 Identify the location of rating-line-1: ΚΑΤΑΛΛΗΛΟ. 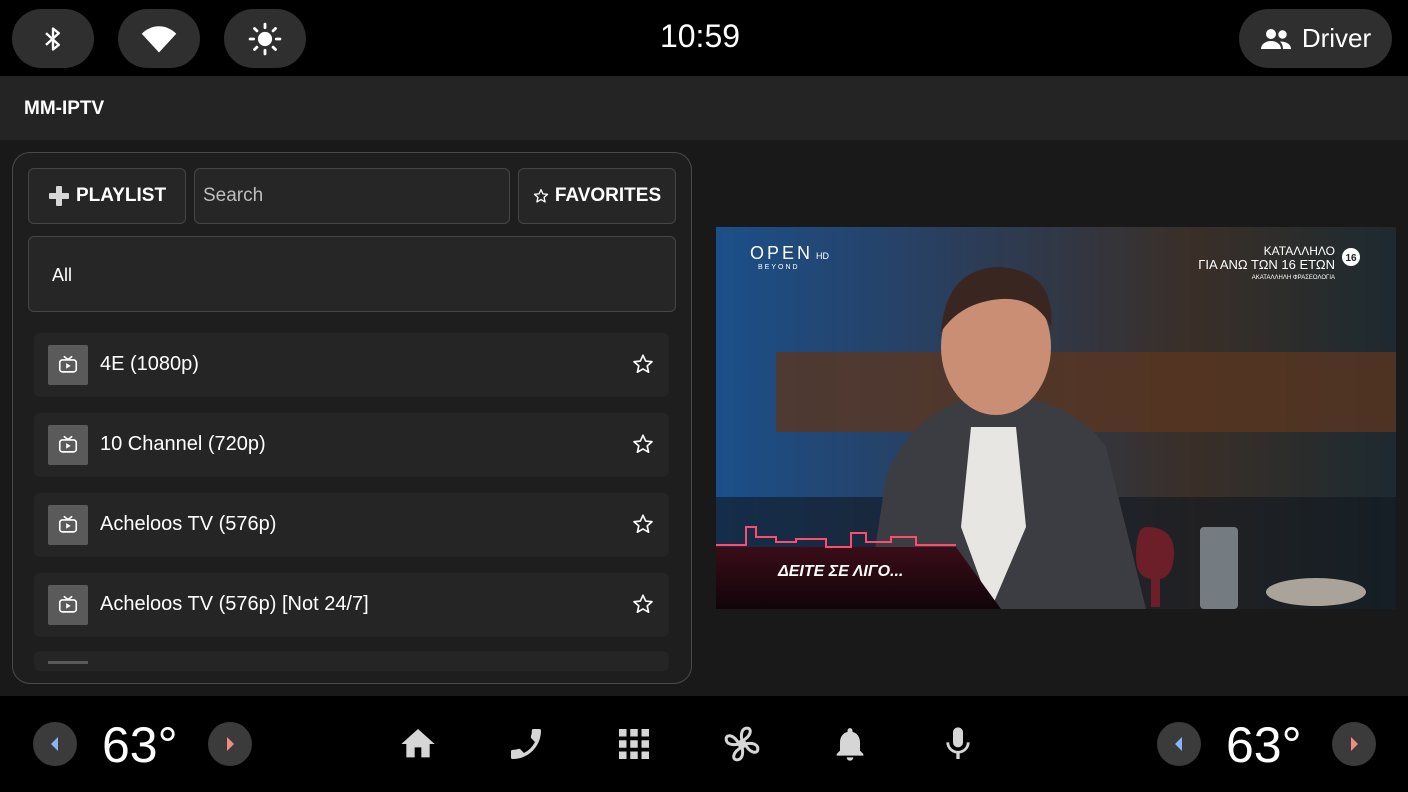
(1299, 251).